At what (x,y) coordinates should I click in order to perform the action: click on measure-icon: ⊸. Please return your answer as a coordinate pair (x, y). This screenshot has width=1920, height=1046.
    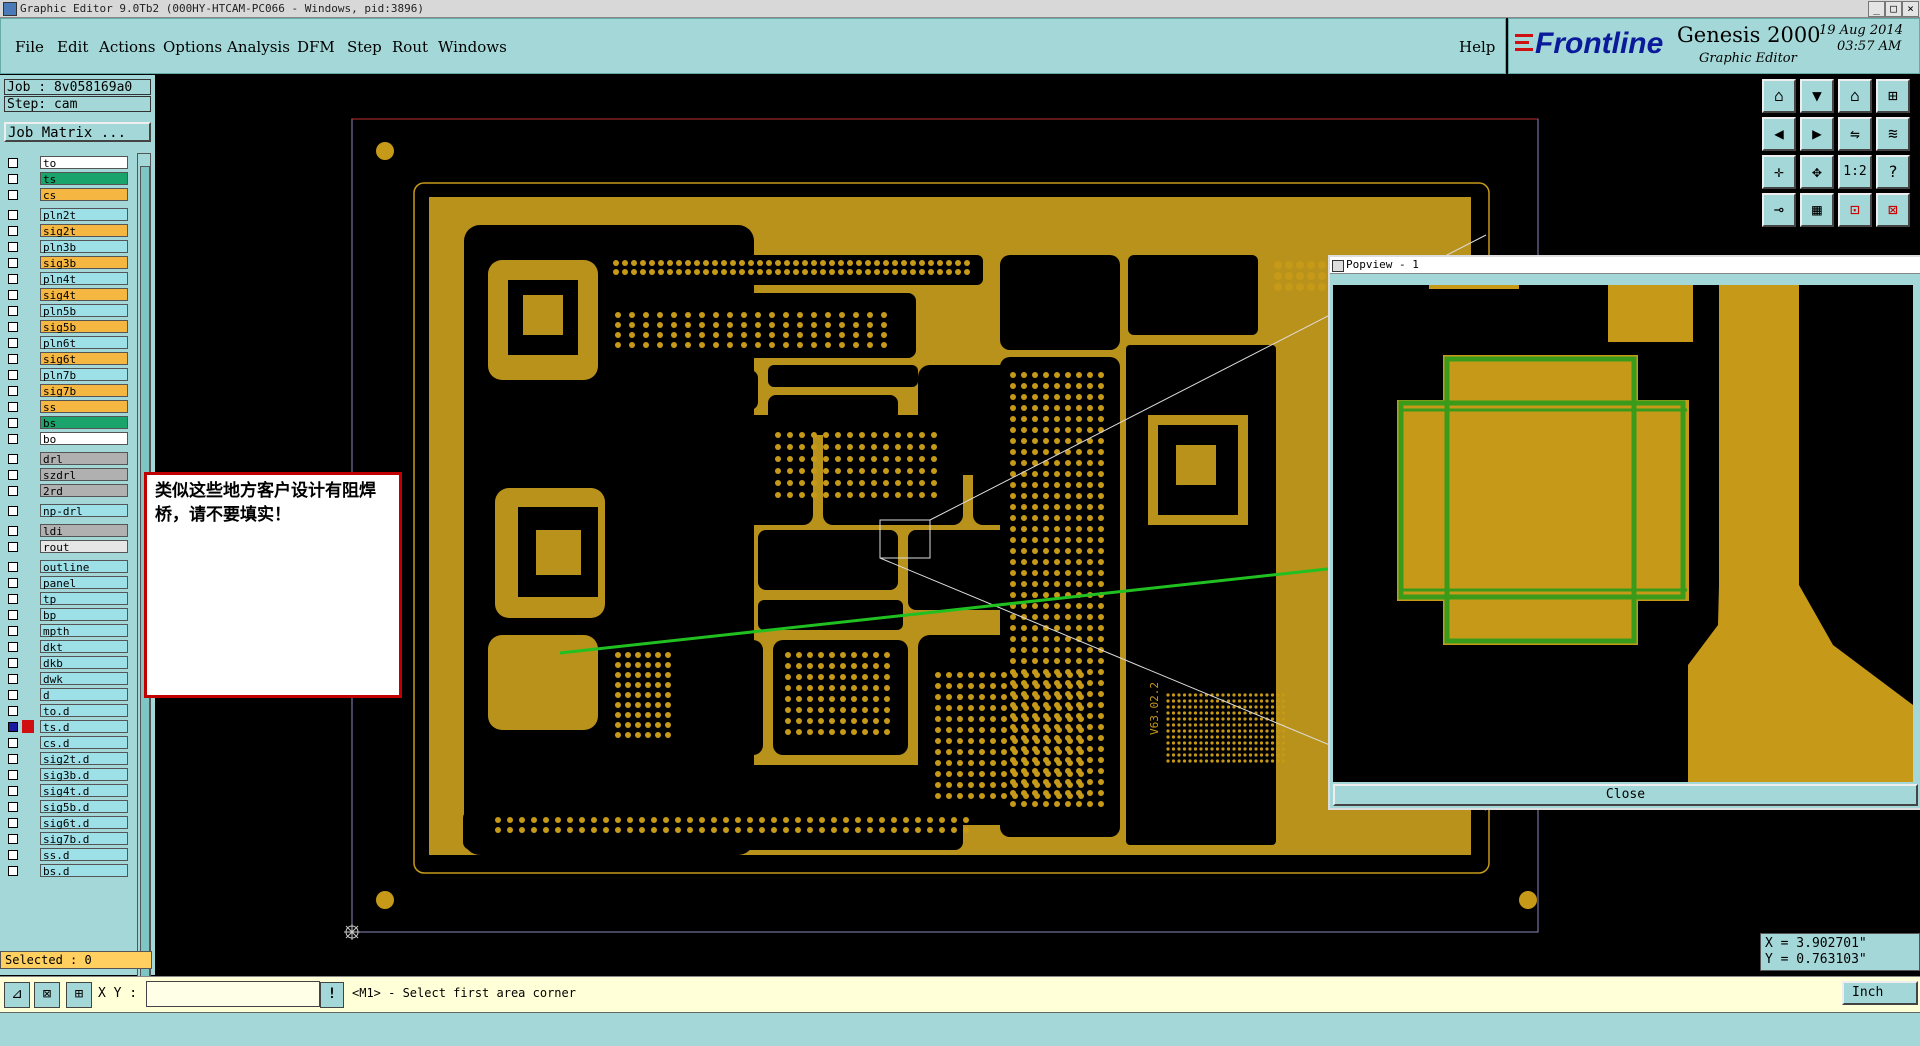
    Looking at the image, I should click on (1779, 210).